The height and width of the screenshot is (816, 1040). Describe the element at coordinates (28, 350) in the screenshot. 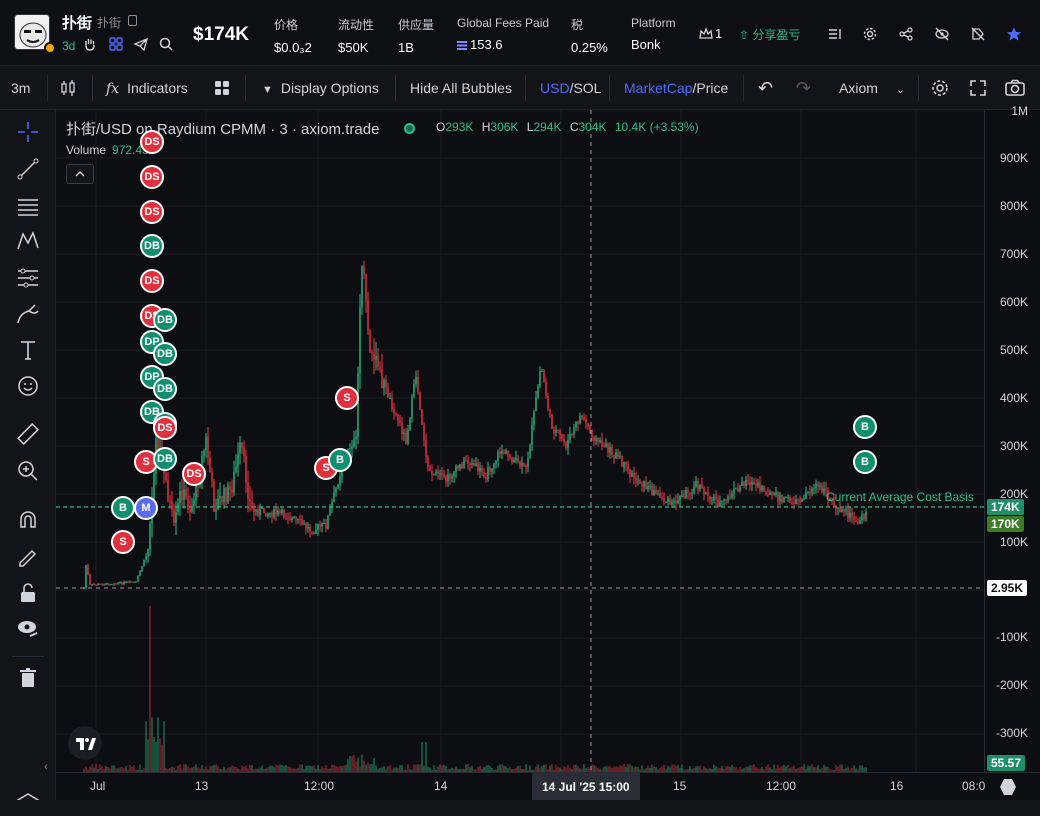

I see `text-tool-icon` at that location.